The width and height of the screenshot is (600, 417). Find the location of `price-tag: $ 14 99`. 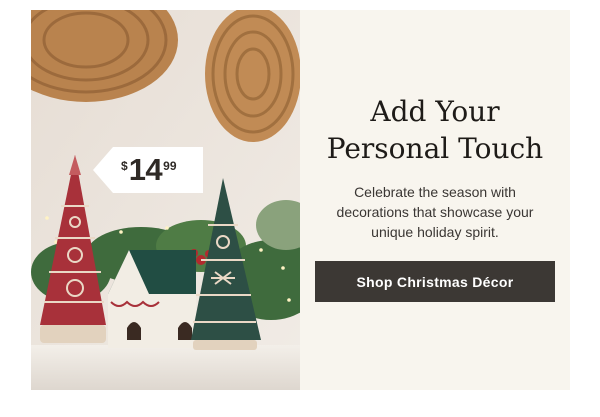

price-tag: $ 14 99 is located at coordinates (148, 170).